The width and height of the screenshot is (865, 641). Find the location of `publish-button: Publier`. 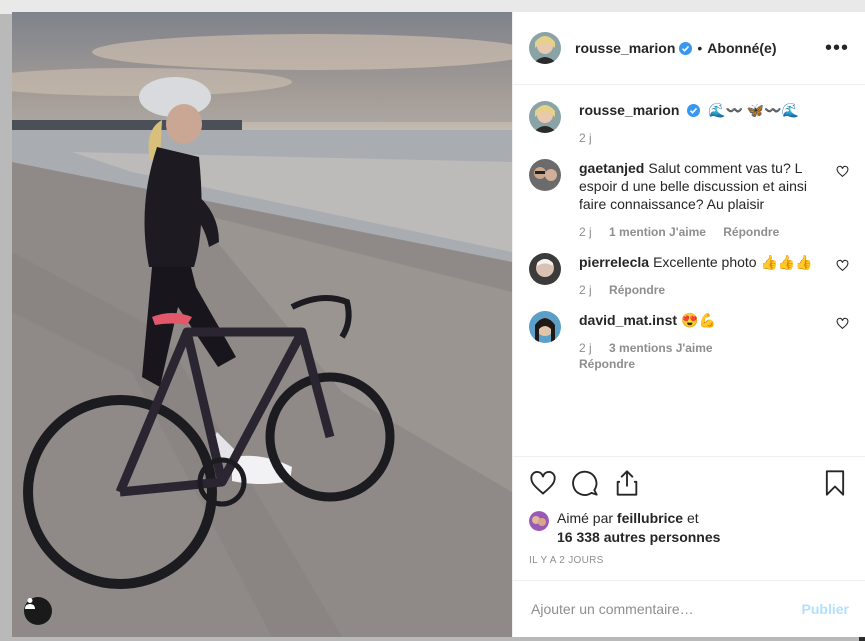

publish-button: Publier is located at coordinates (825, 609).